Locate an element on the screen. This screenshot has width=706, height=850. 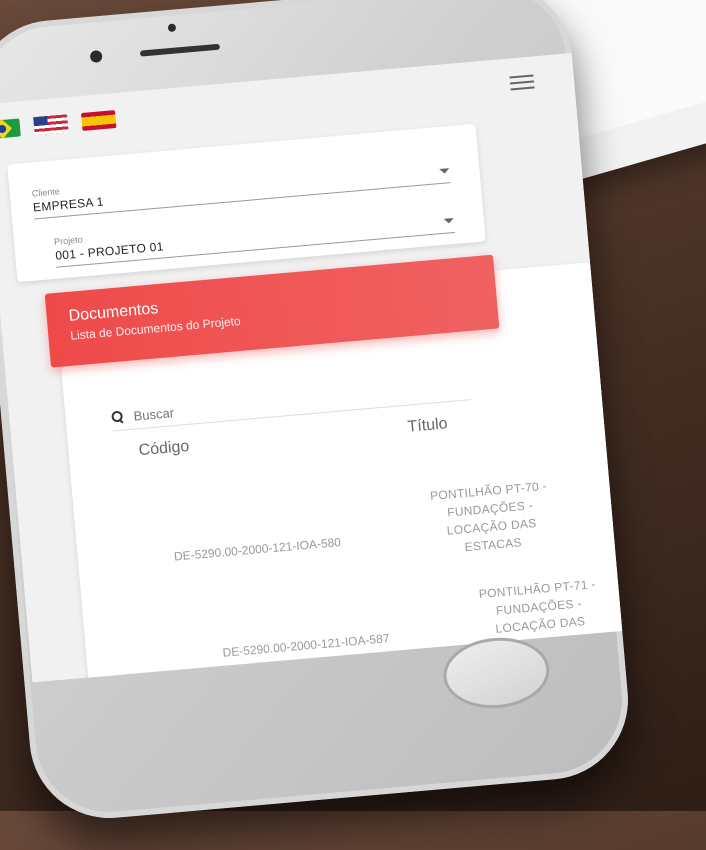
brazil-flag-icon is located at coordinates (10, 129).